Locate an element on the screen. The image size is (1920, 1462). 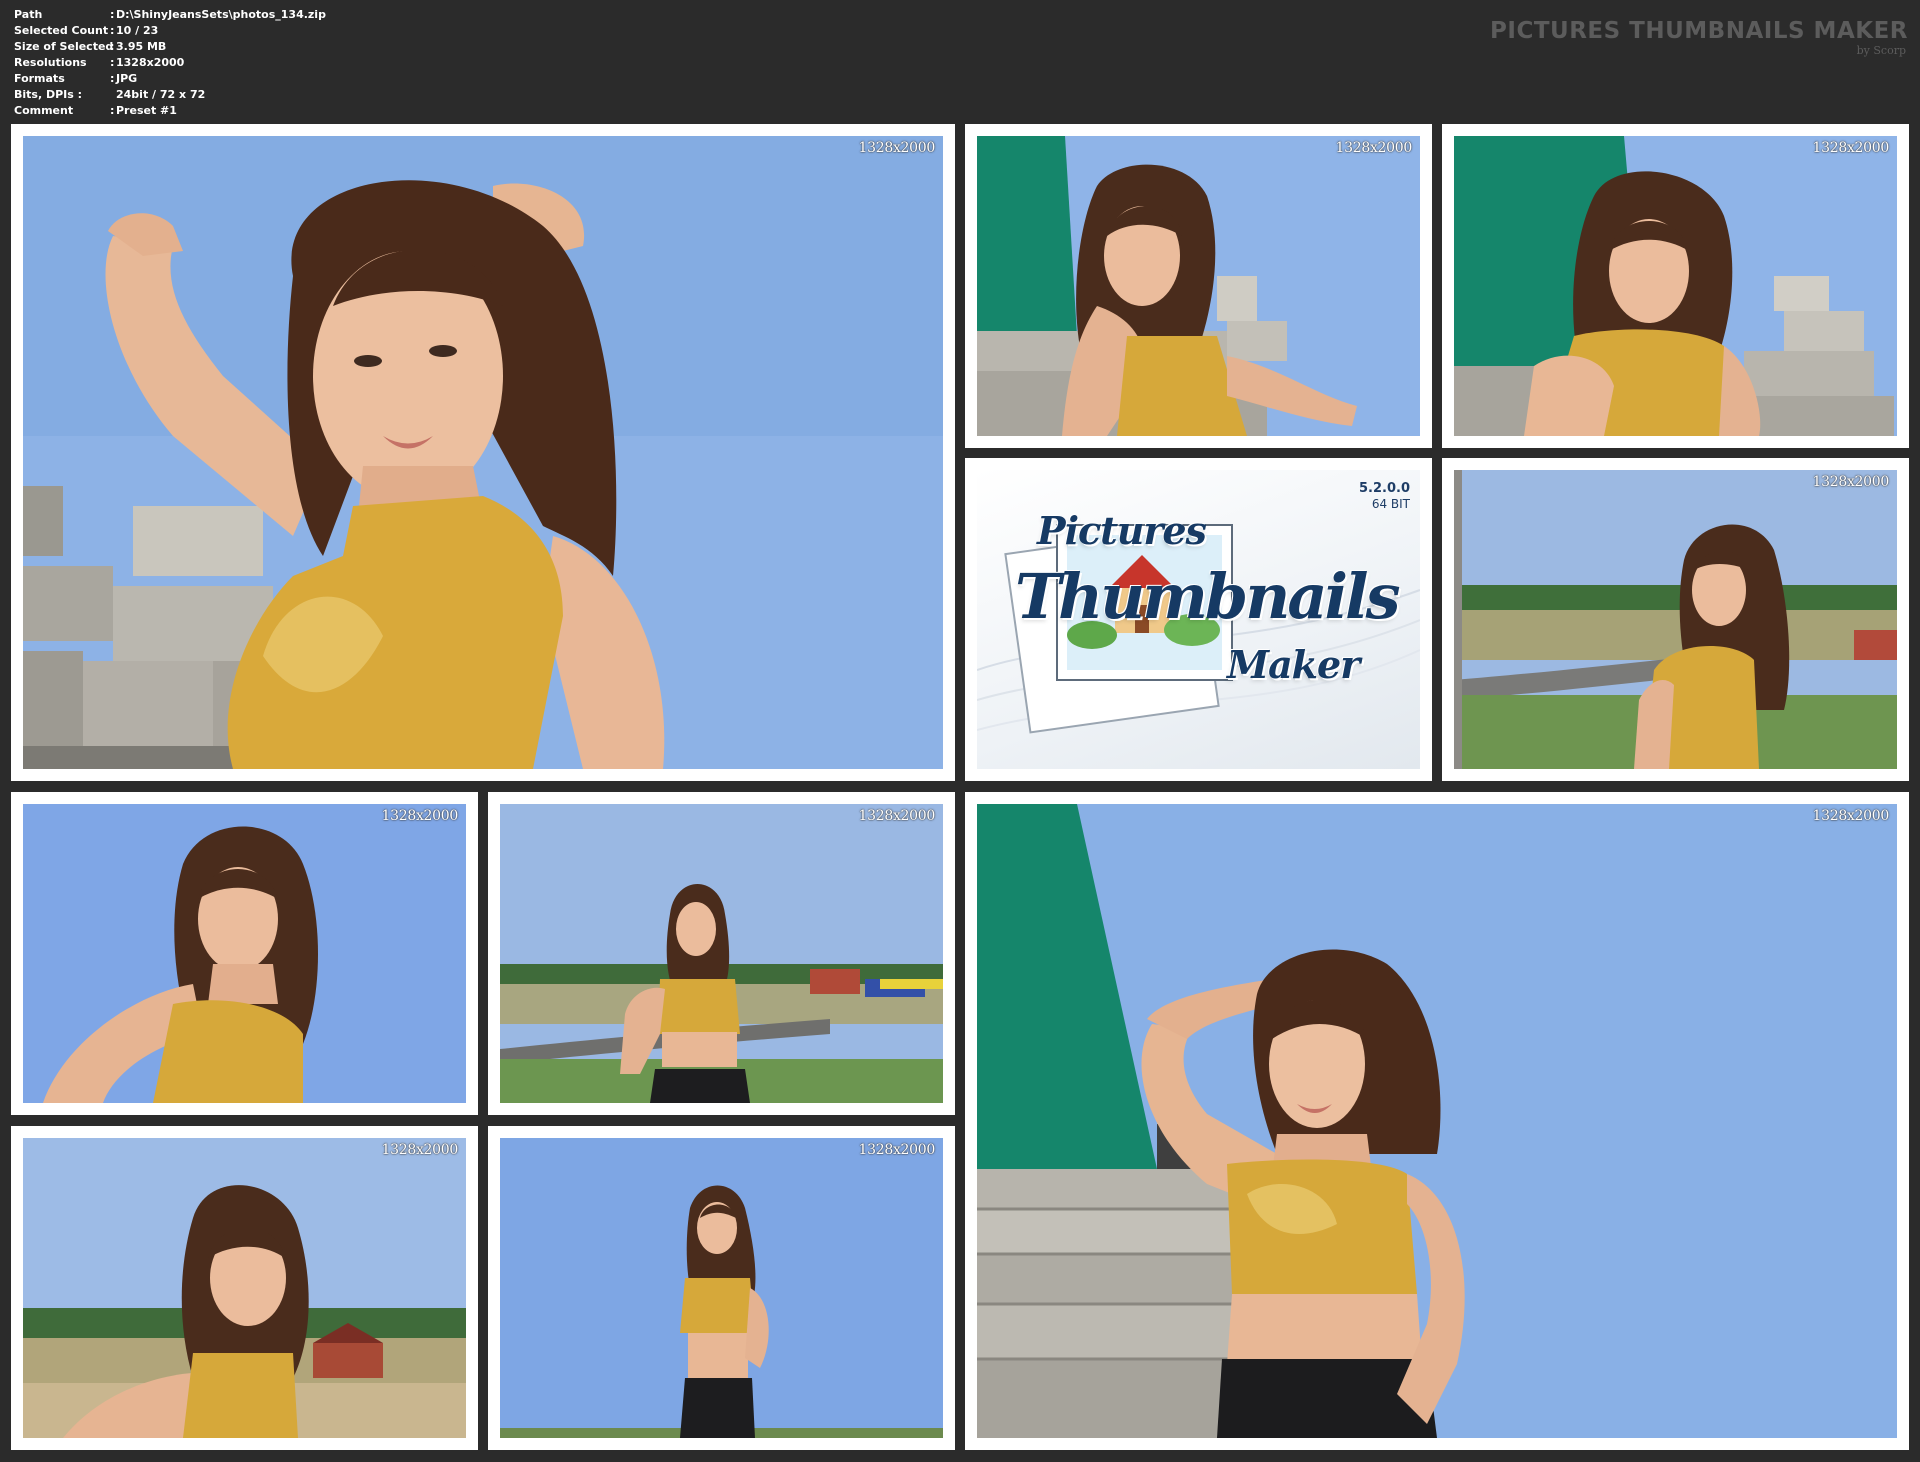
photo-scene-sky-portrait is located at coordinates (244, 953).